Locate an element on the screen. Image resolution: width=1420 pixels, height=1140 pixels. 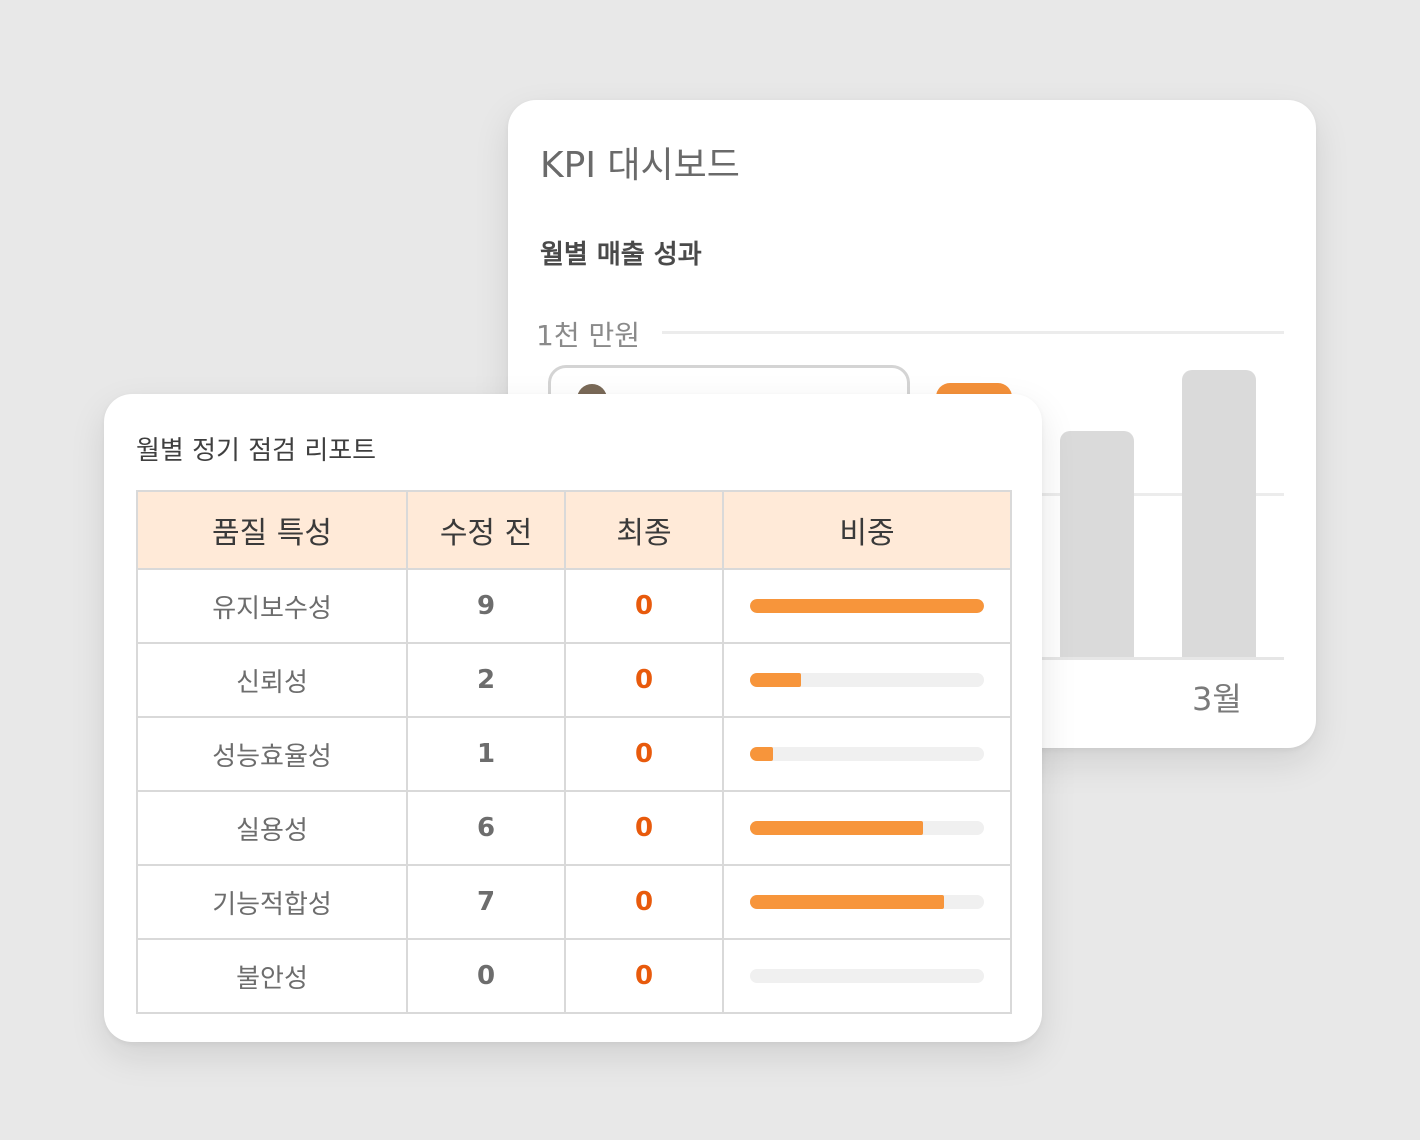
quality-name: 성능효율성 is located at coordinates (272, 754).